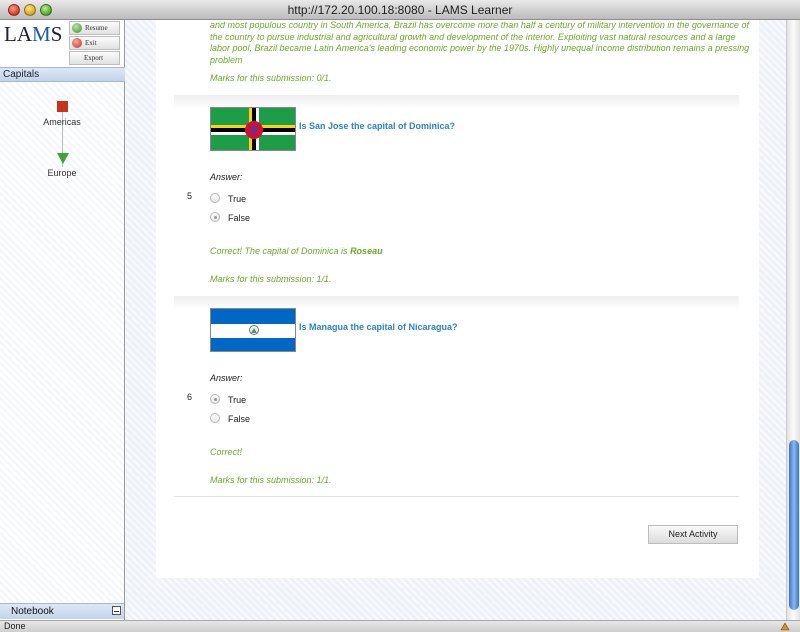 The width and height of the screenshot is (800, 632). What do you see at coordinates (62, 611) in the screenshot?
I see `notebook-panel-header: Notebook` at bounding box center [62, 611].